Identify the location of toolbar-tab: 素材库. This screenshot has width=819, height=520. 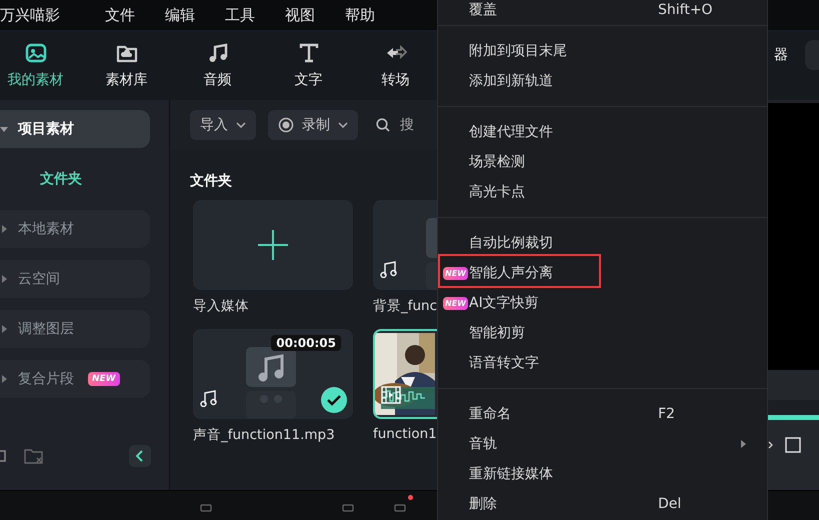
(126, 65).